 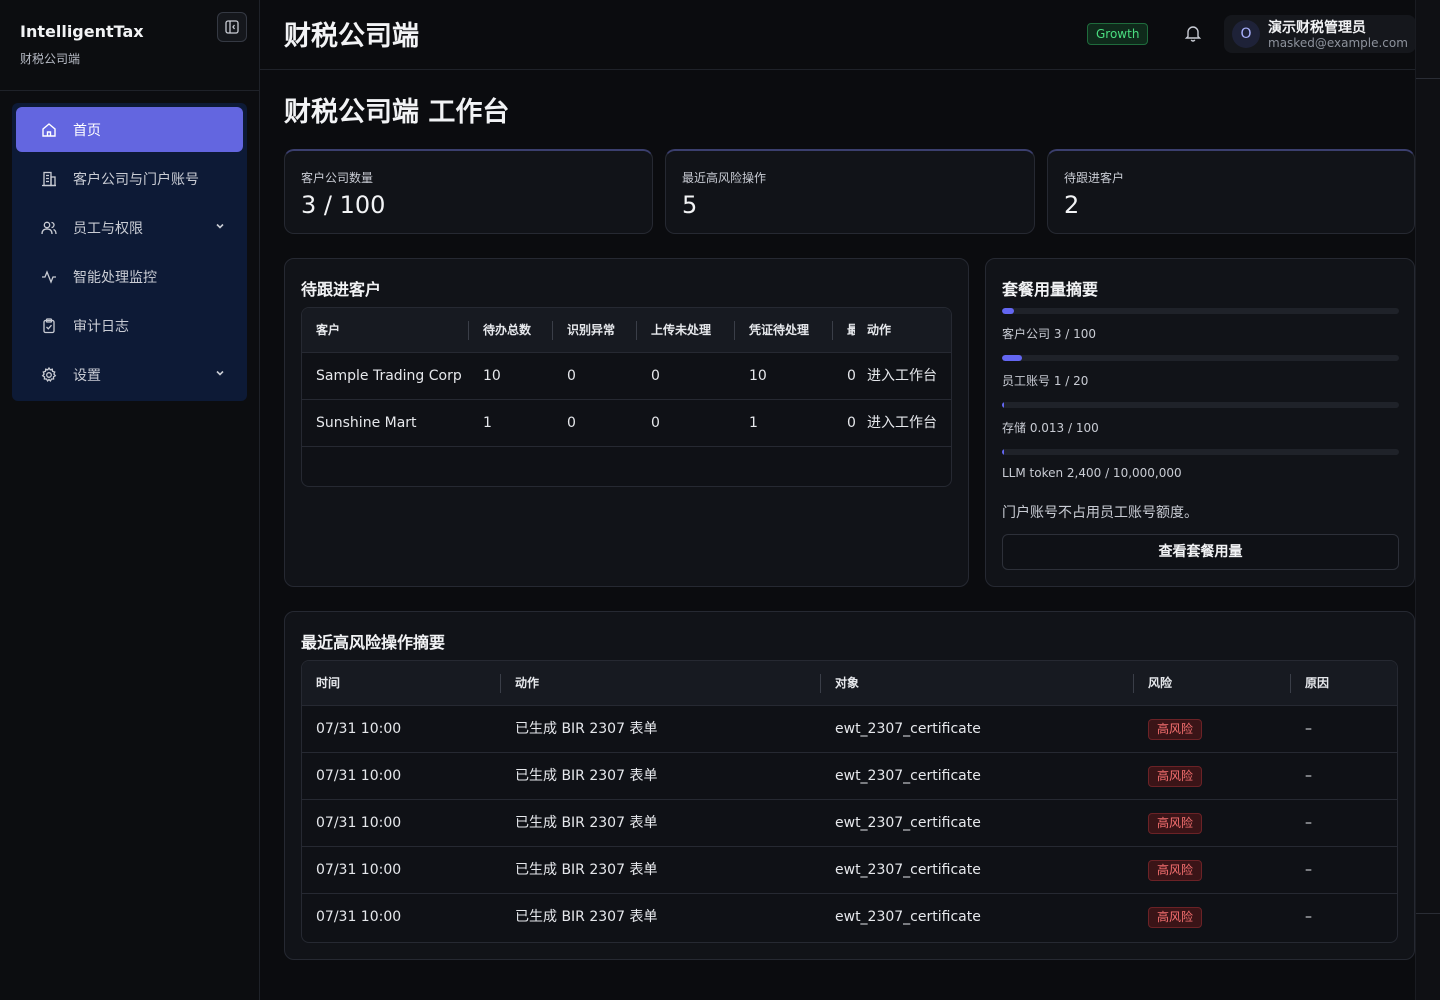 What do you see at coordinates (49, 277) in the screenshot?
I see `activity-icon` at bounding box center [49, 277].